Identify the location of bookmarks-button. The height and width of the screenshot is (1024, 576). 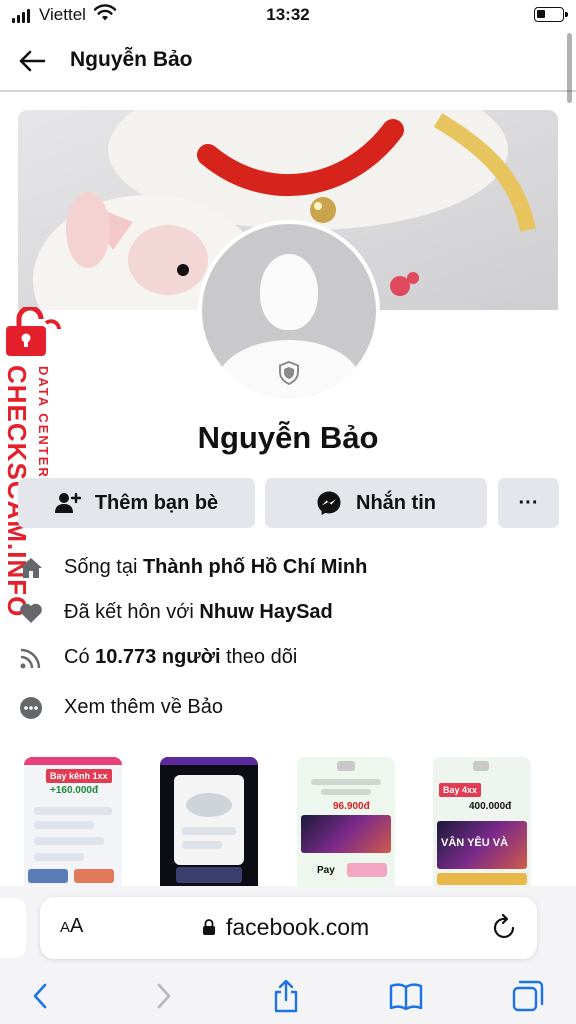
(406, 996).